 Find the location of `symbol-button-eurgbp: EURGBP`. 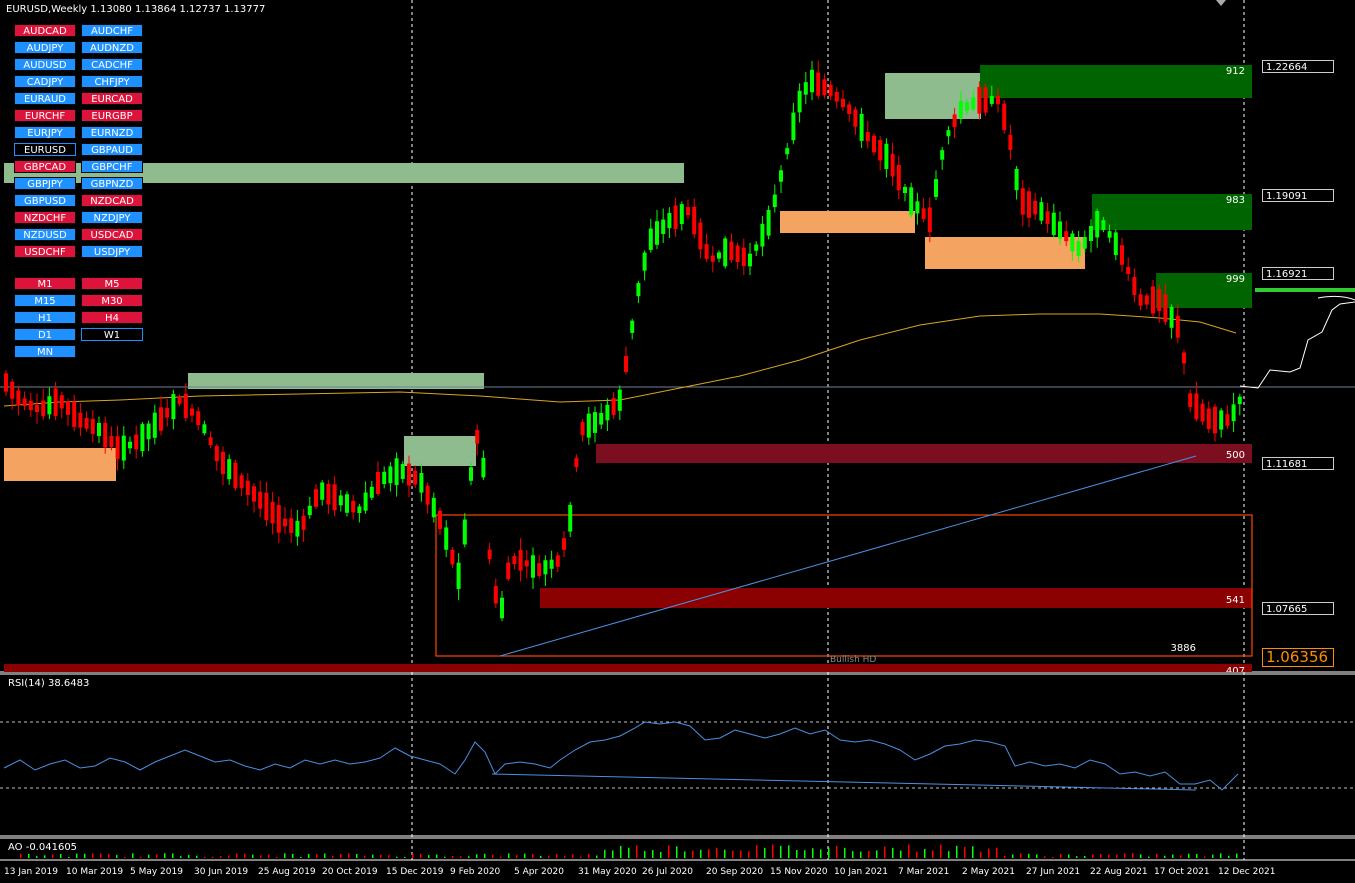

symbol-button-eurgbp: EURGBP is located at coordinates (112, 115).